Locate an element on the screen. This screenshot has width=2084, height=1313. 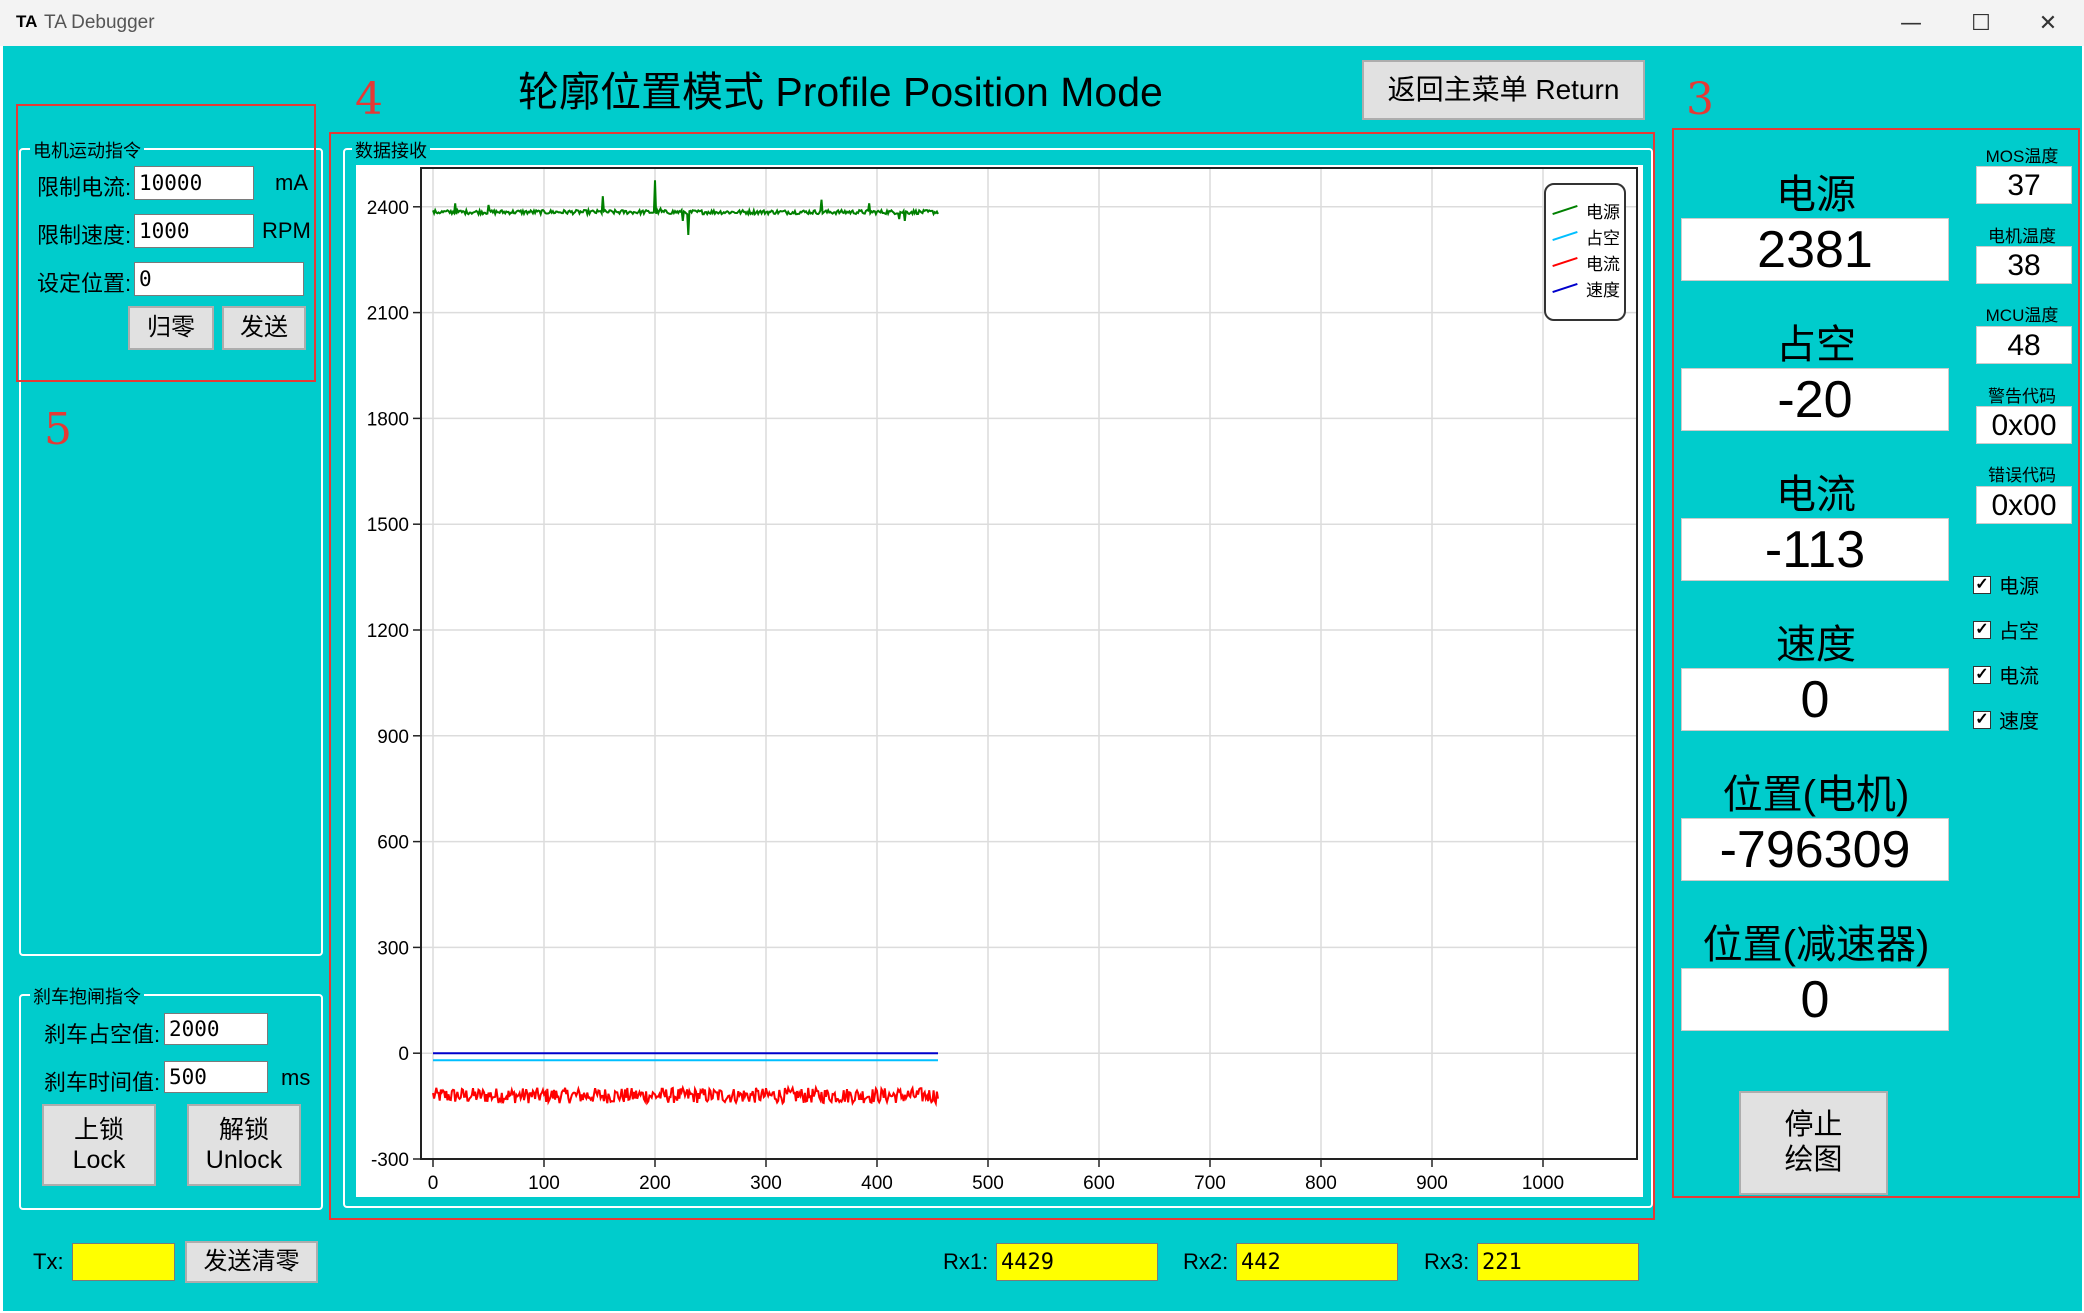
brake-time-label: 刹车时间值: is located at coordinates (102, 1082).